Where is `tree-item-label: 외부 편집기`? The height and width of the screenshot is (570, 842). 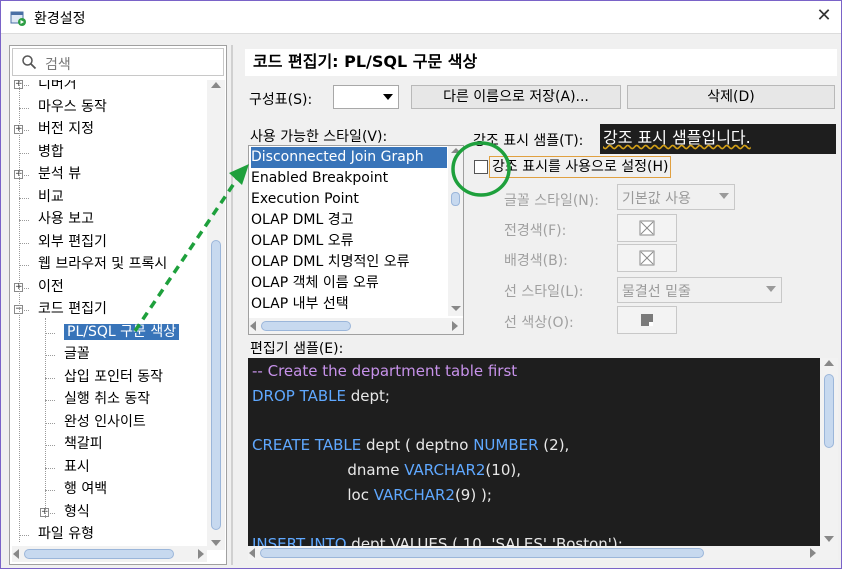
tree-item-label: 외부 편집기 is located at coordinates (72, 241).